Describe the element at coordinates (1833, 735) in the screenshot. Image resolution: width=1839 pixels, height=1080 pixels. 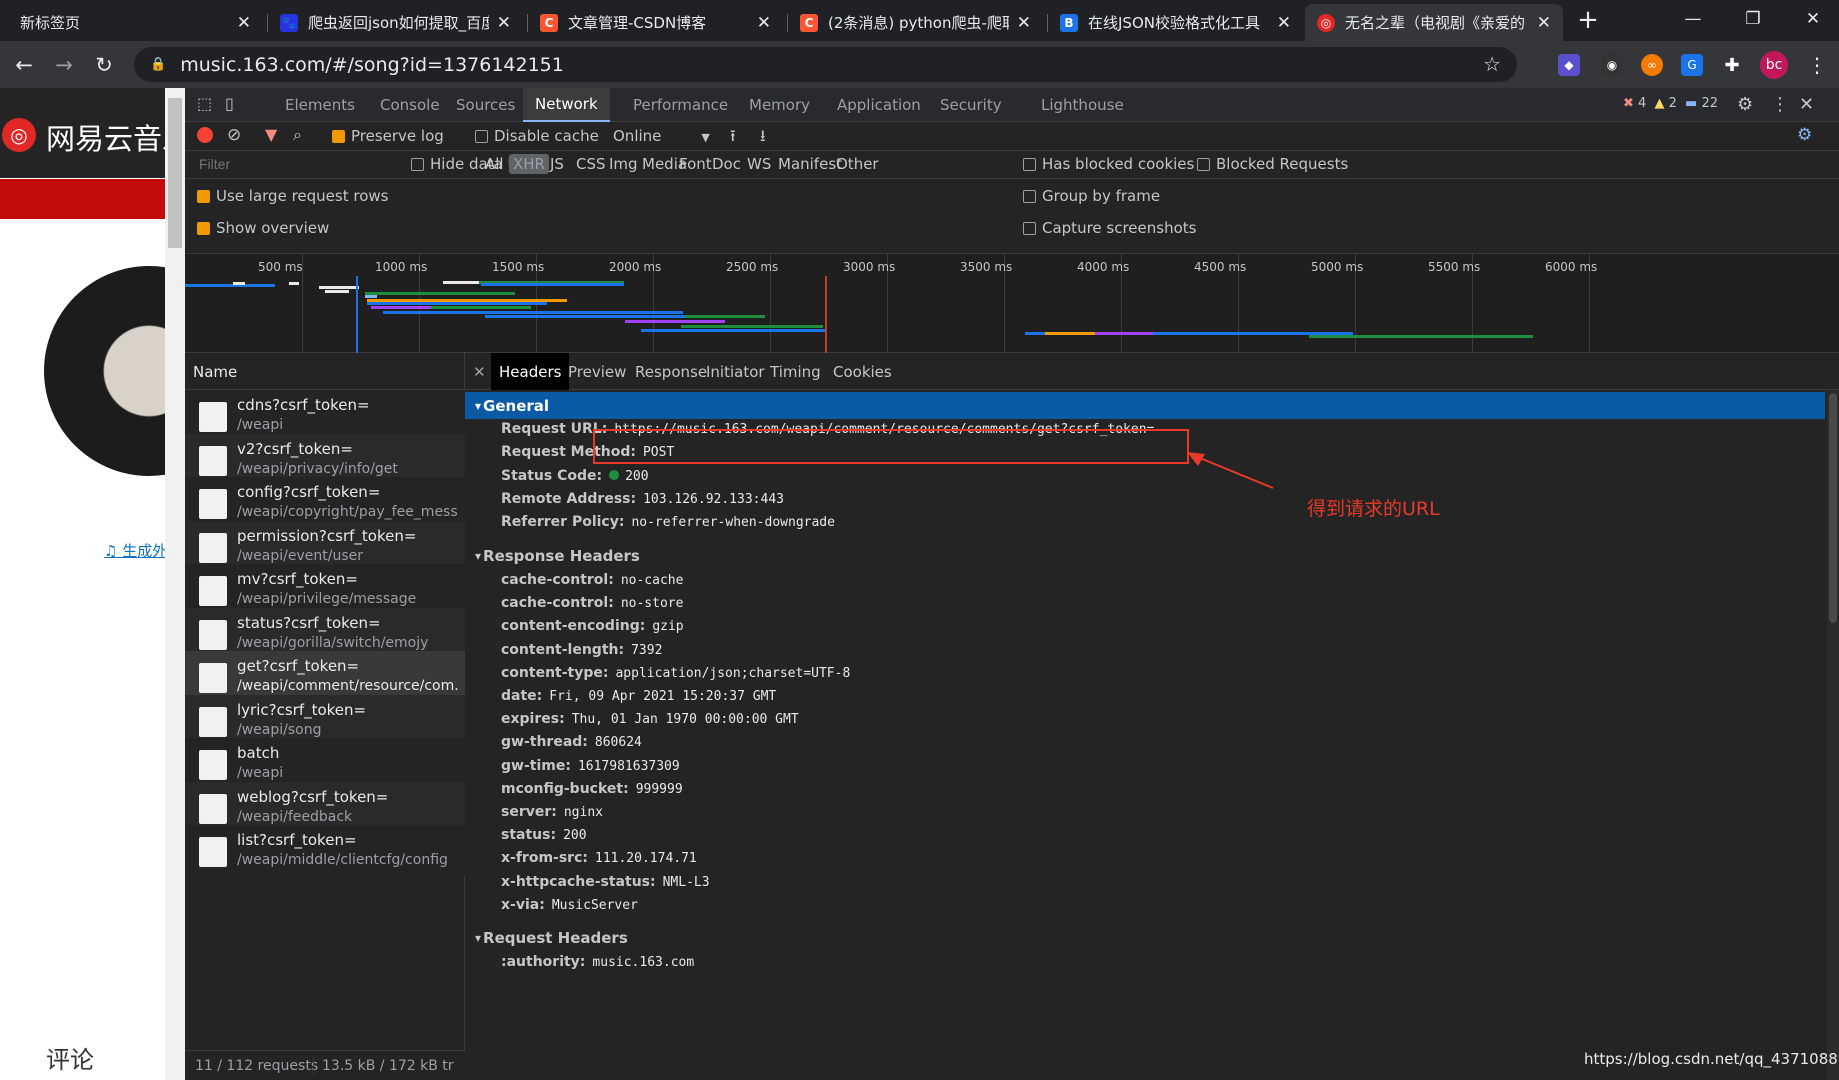
I see `detail-scrollbar` at that location.